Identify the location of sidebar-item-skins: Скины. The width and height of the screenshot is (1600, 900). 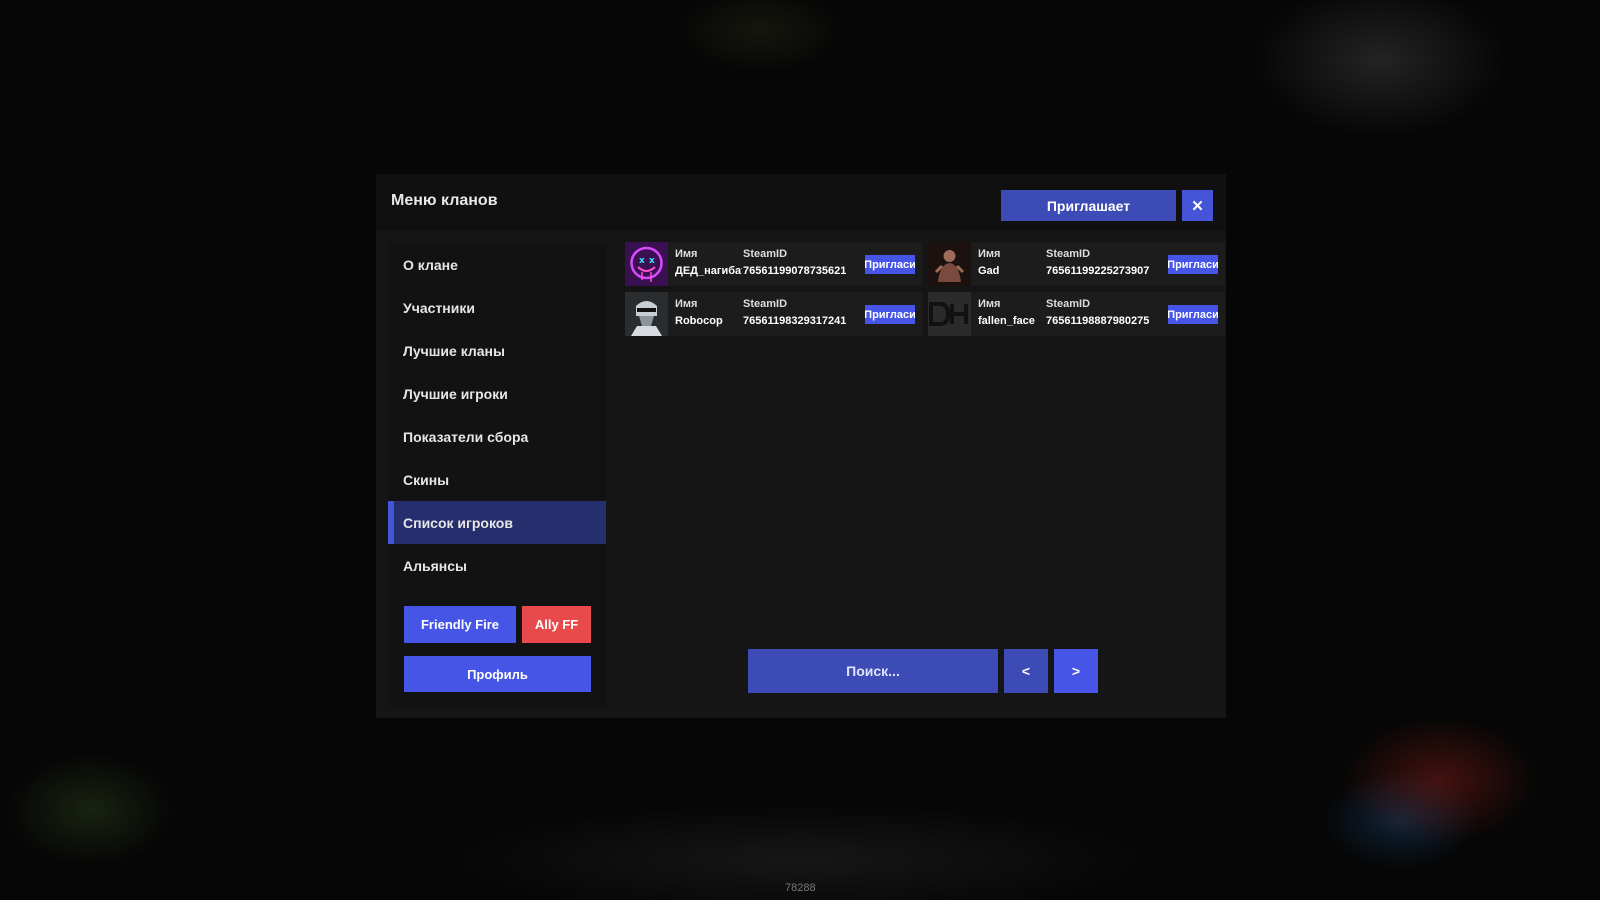
(497, 479).